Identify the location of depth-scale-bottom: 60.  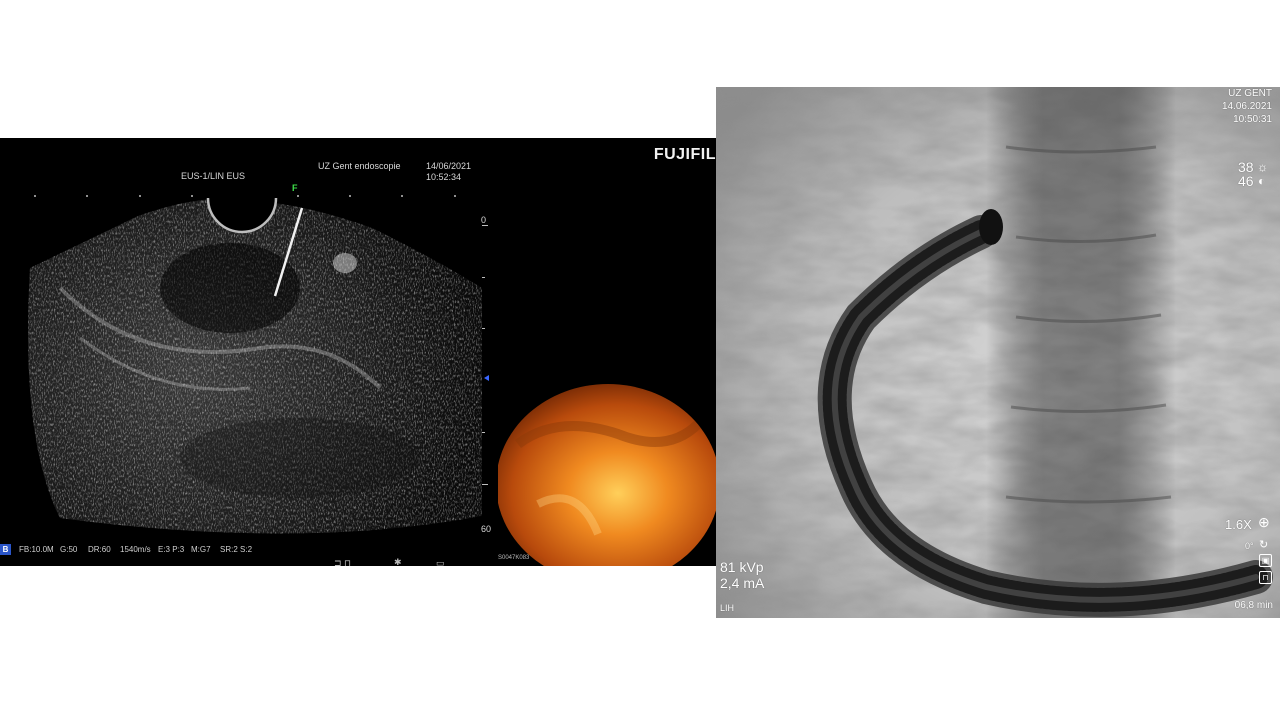
(486, 529).